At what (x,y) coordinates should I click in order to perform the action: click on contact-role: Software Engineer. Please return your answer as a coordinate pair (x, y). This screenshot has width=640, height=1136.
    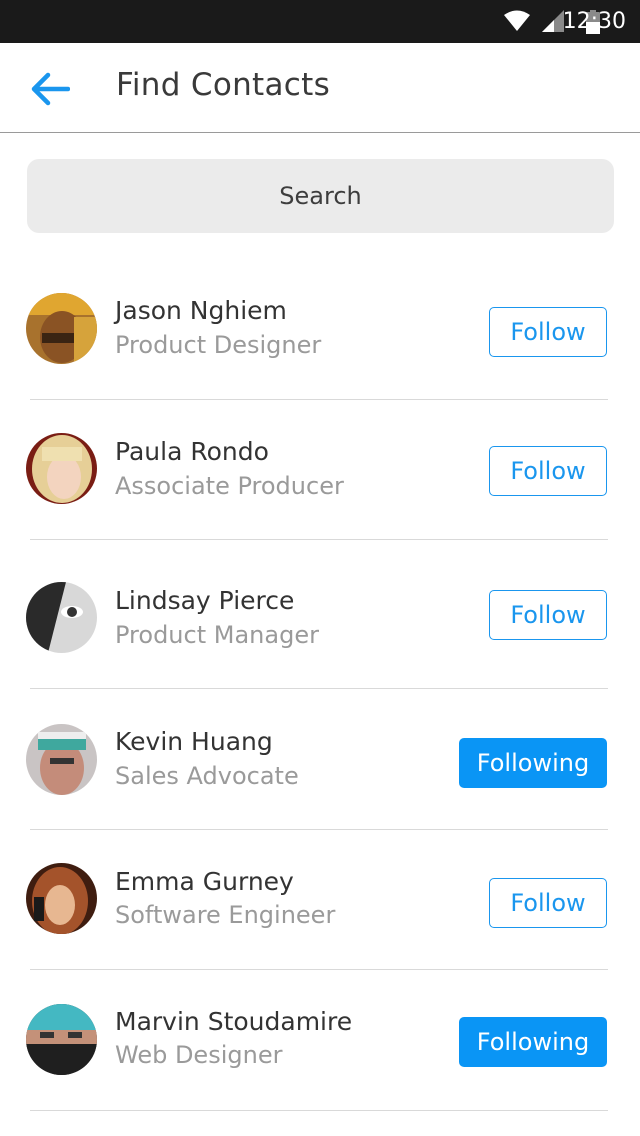
    Looking at the image, I should click on (225, 915).